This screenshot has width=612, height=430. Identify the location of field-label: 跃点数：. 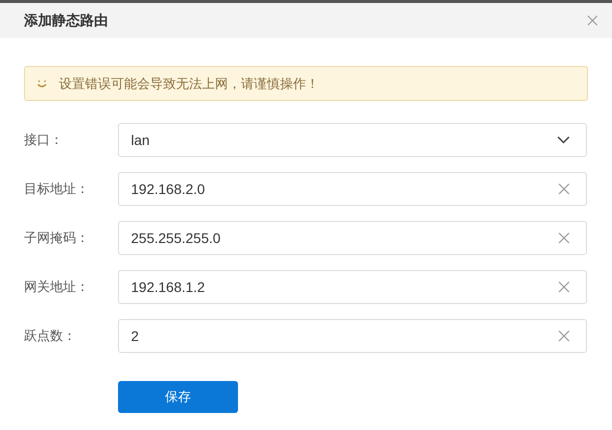
(50, 336).